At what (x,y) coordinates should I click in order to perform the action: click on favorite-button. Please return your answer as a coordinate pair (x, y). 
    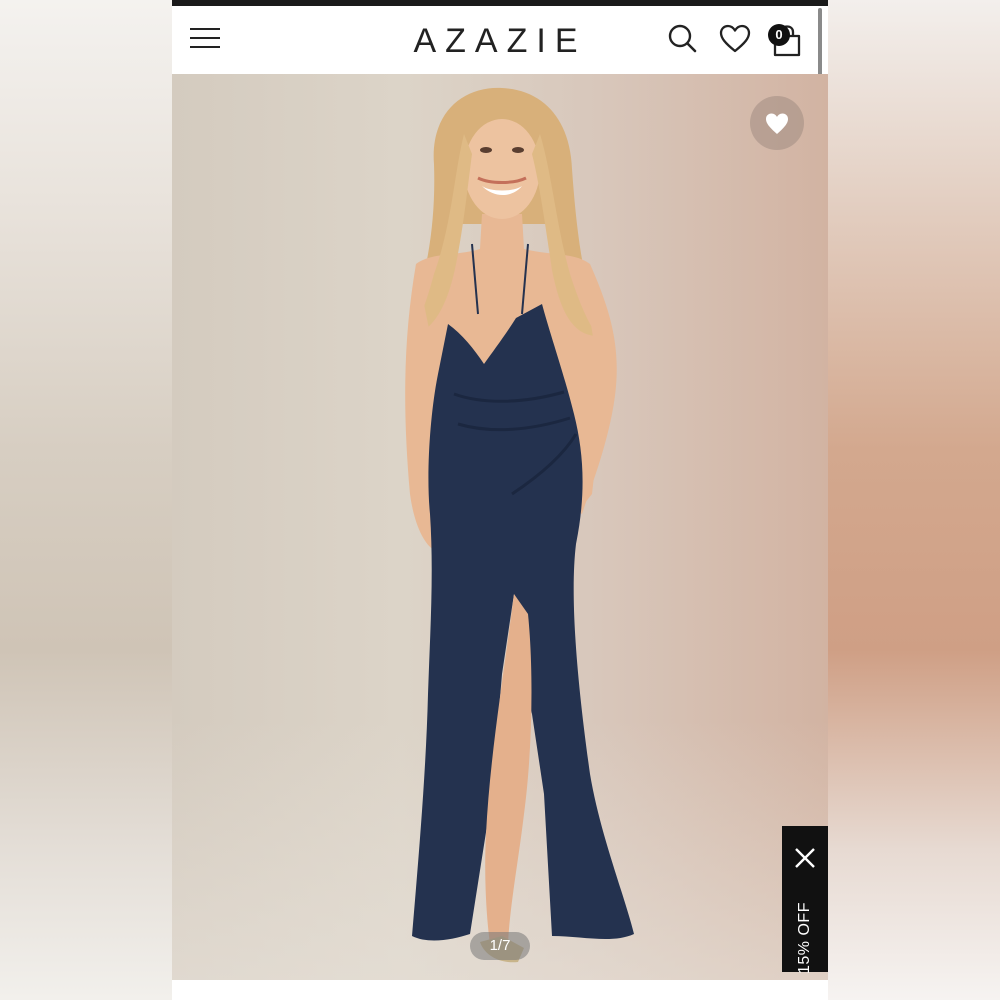
    Looking at the image, I should click on (777, 123).